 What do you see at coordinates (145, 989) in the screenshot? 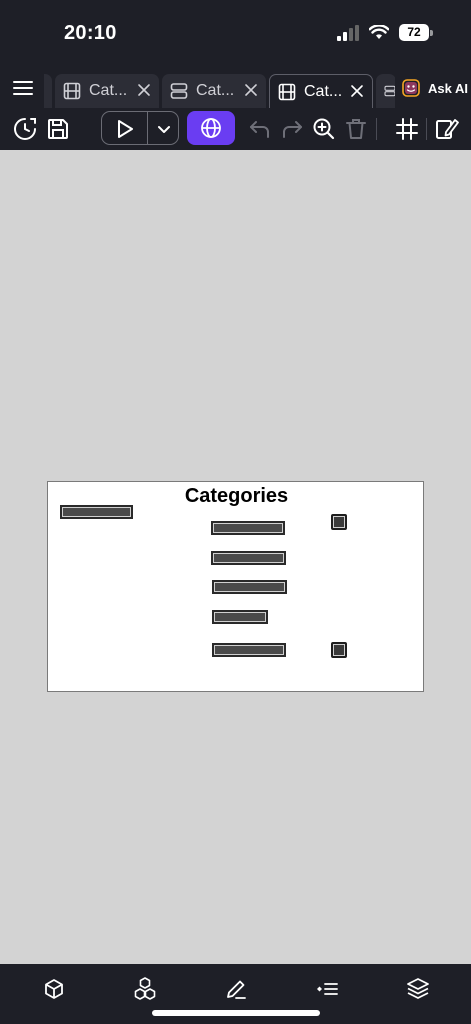
I see `cubes-icon` at bounding box center [145, 989].